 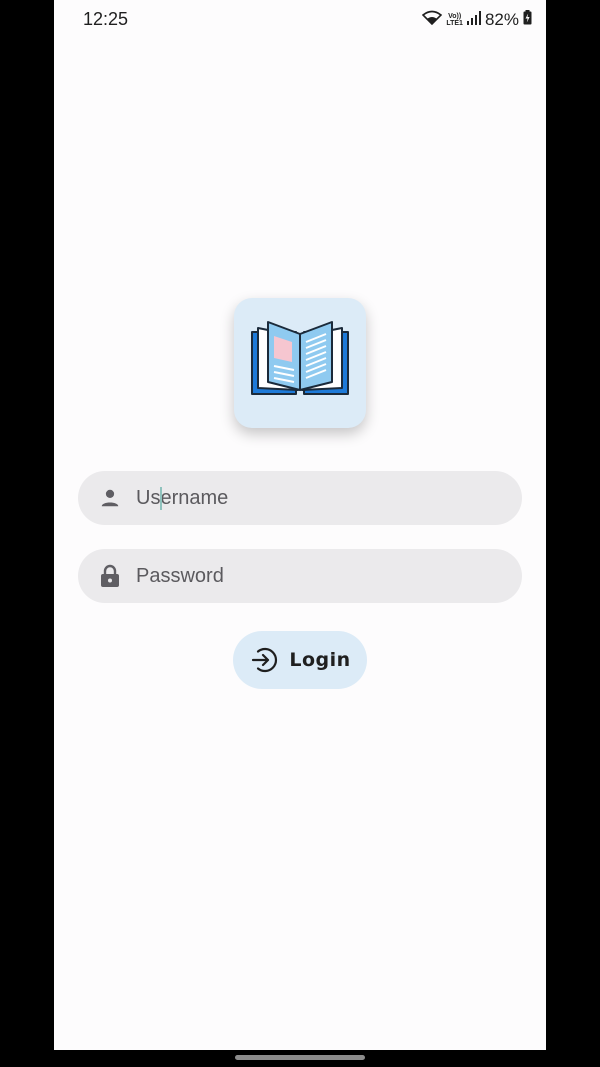 What do you see at coordinates (501, 19) in the screenshot?
I see `battery-percent: 82%` at bounding box center [501, 19].